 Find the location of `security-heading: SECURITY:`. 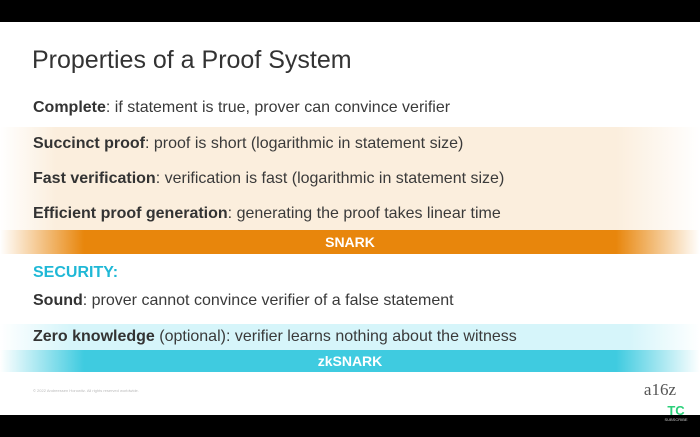

security-heading: SECURITY: is located at coordinates (76, 272).